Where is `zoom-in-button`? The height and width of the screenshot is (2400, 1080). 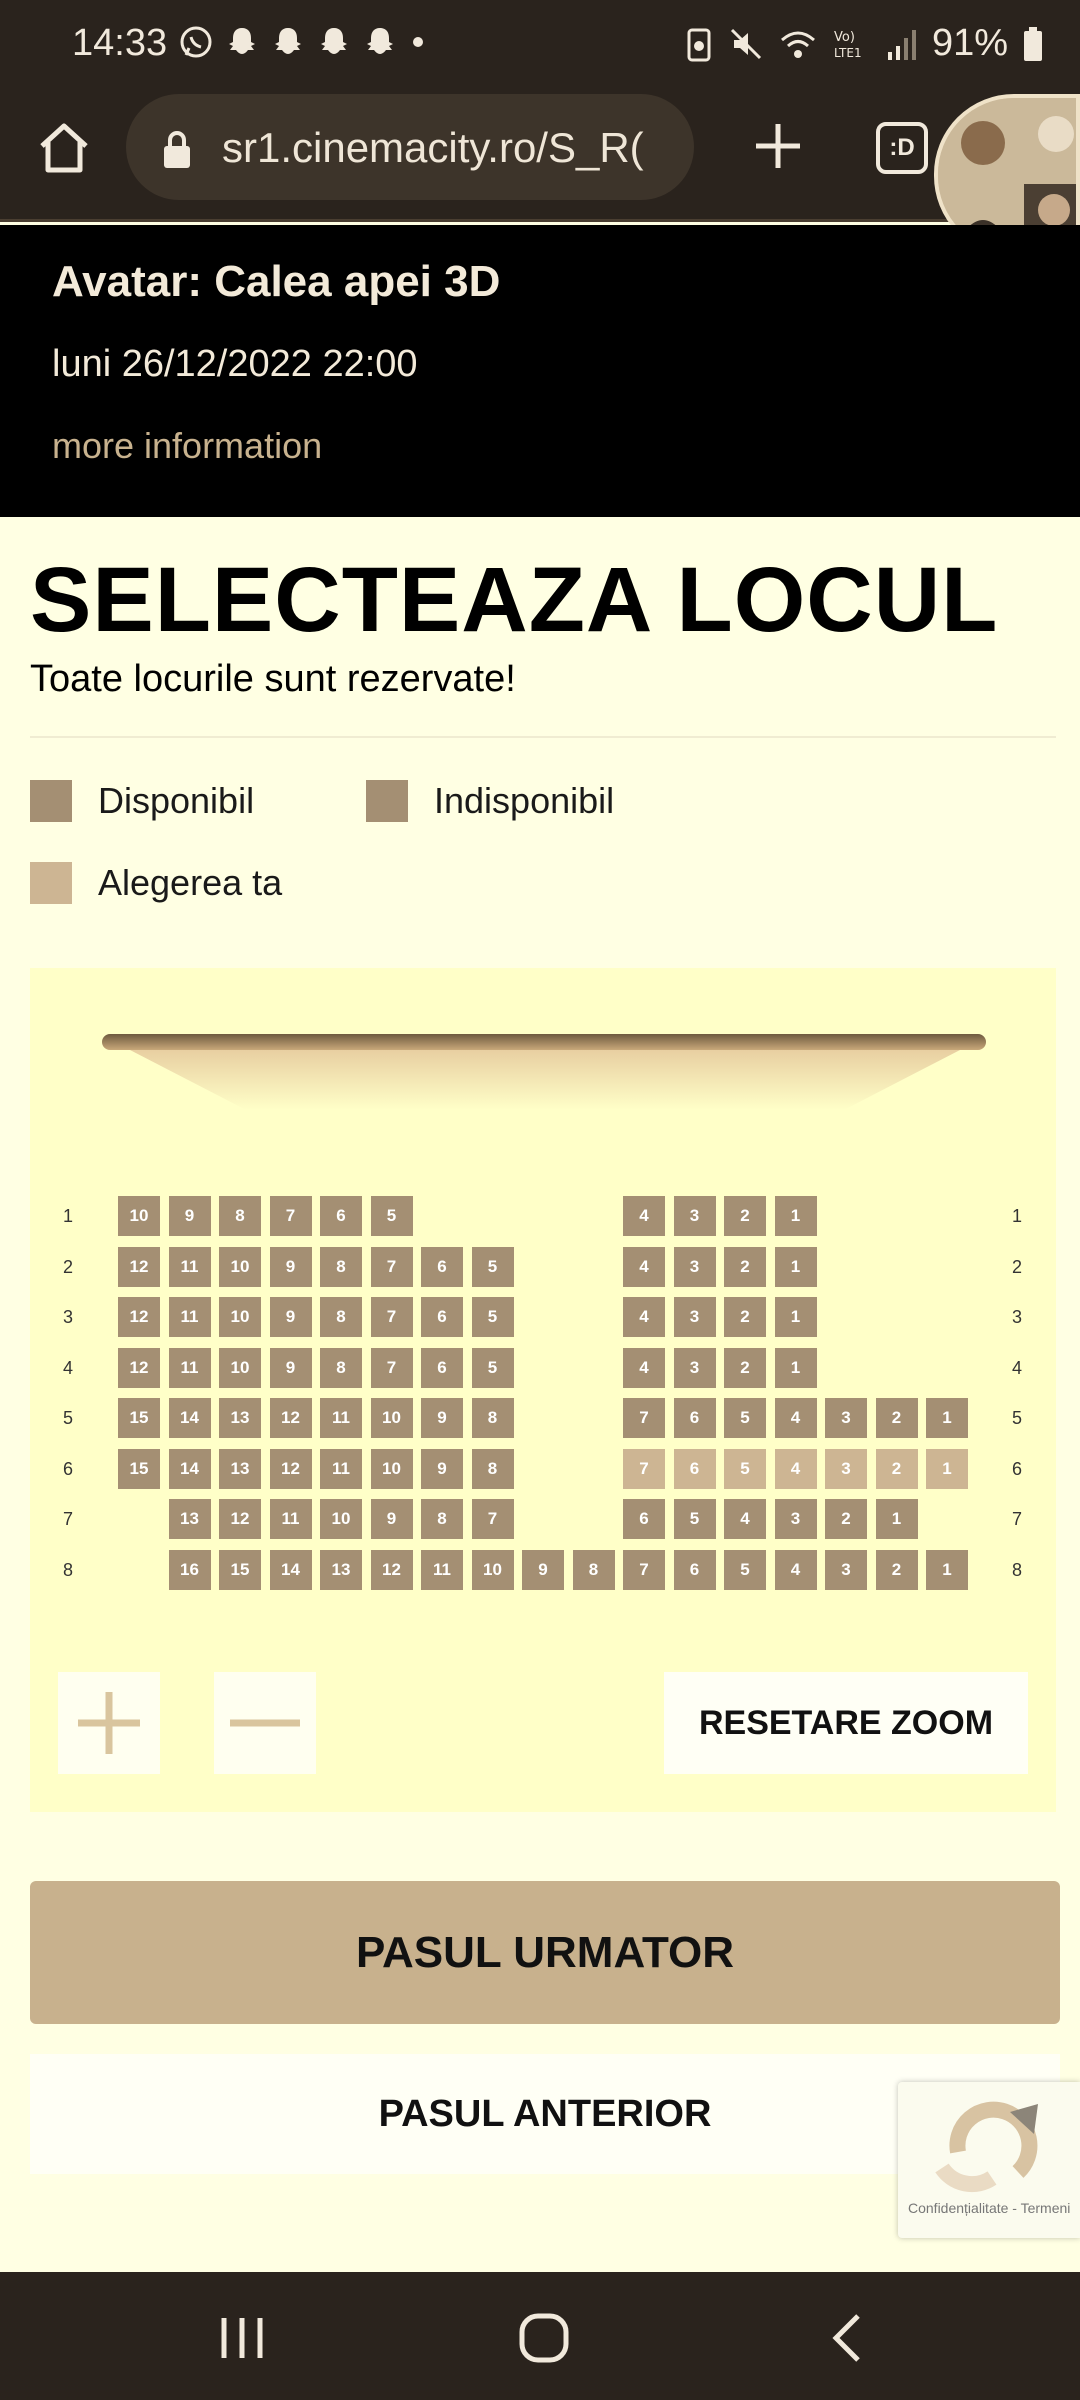 zoom-in-button is located at coordinates (109, 1723).